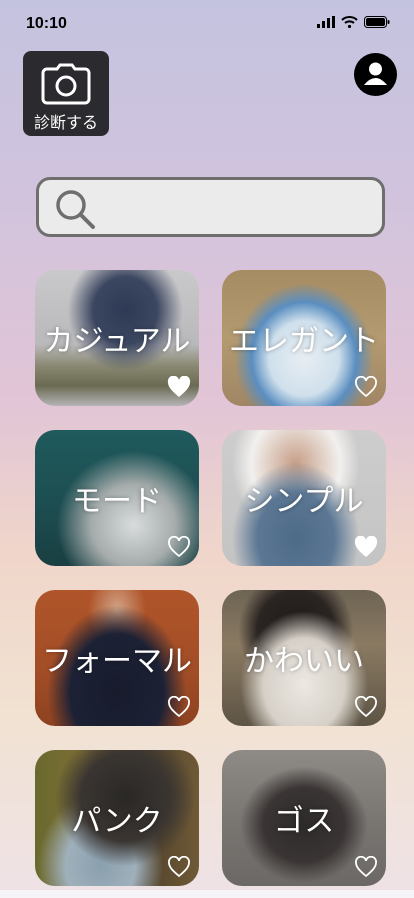  What do you see at coordinates (207, 24) in the screenshot?
I see `status-bar: 10:10` at bounding box center [207, 24].